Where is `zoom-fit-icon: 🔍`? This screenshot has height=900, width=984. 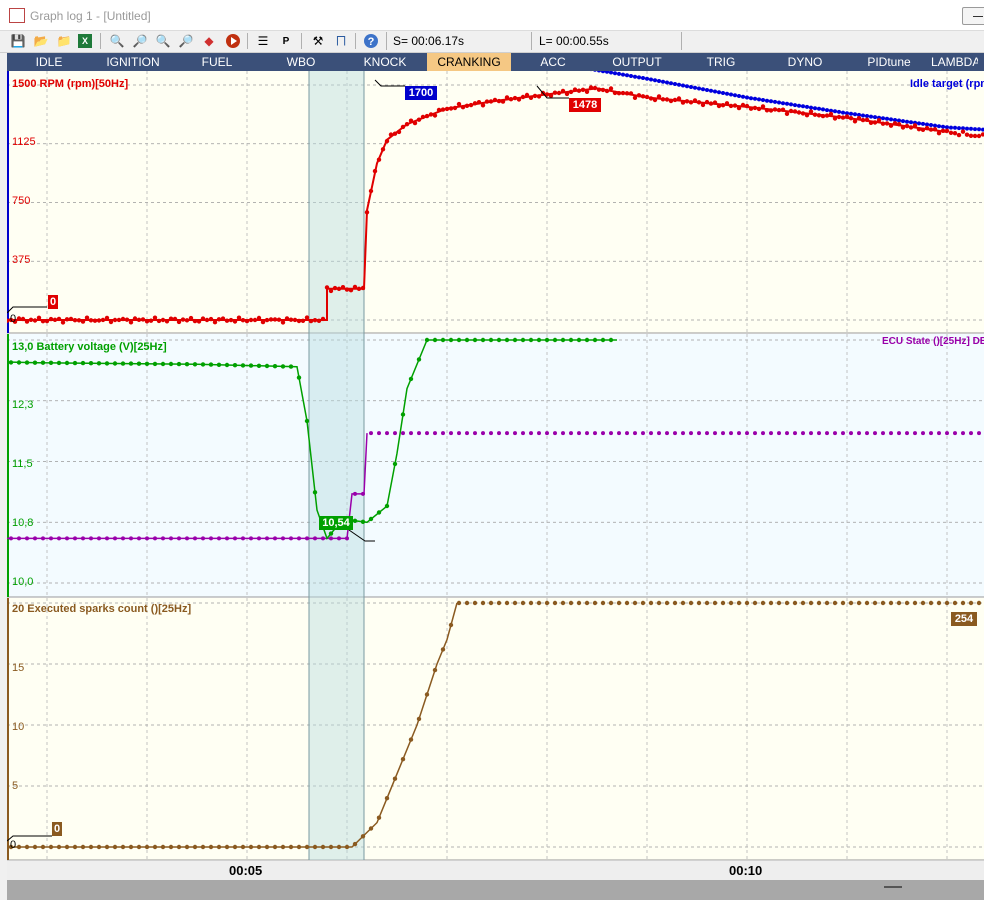 zoom-fit-icon: 🔍 is located at coordinates (163, 41).